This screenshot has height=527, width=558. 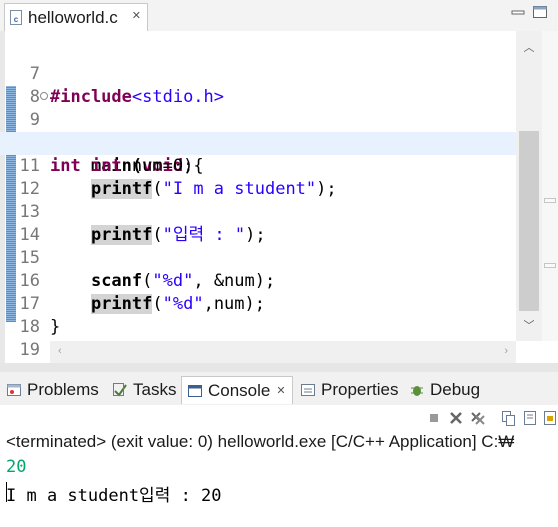 I want to click on close-icon: ✕, so click(x=280, y=390).